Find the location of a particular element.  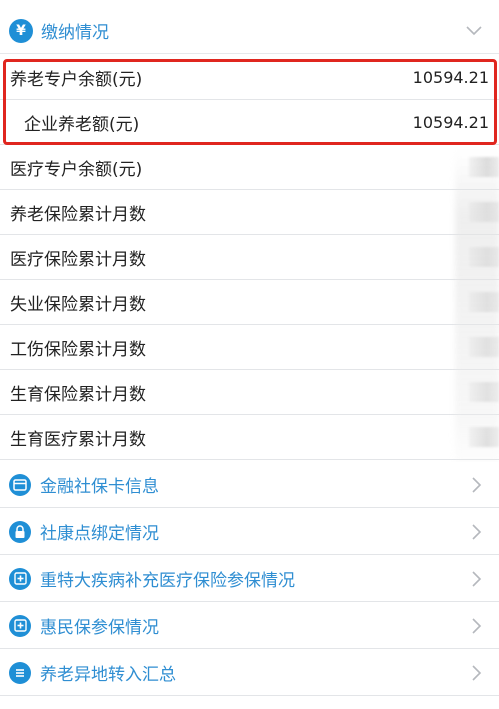

nav-item-financial-card: 金融社保卡信息 is located at coordinates (249, 485).